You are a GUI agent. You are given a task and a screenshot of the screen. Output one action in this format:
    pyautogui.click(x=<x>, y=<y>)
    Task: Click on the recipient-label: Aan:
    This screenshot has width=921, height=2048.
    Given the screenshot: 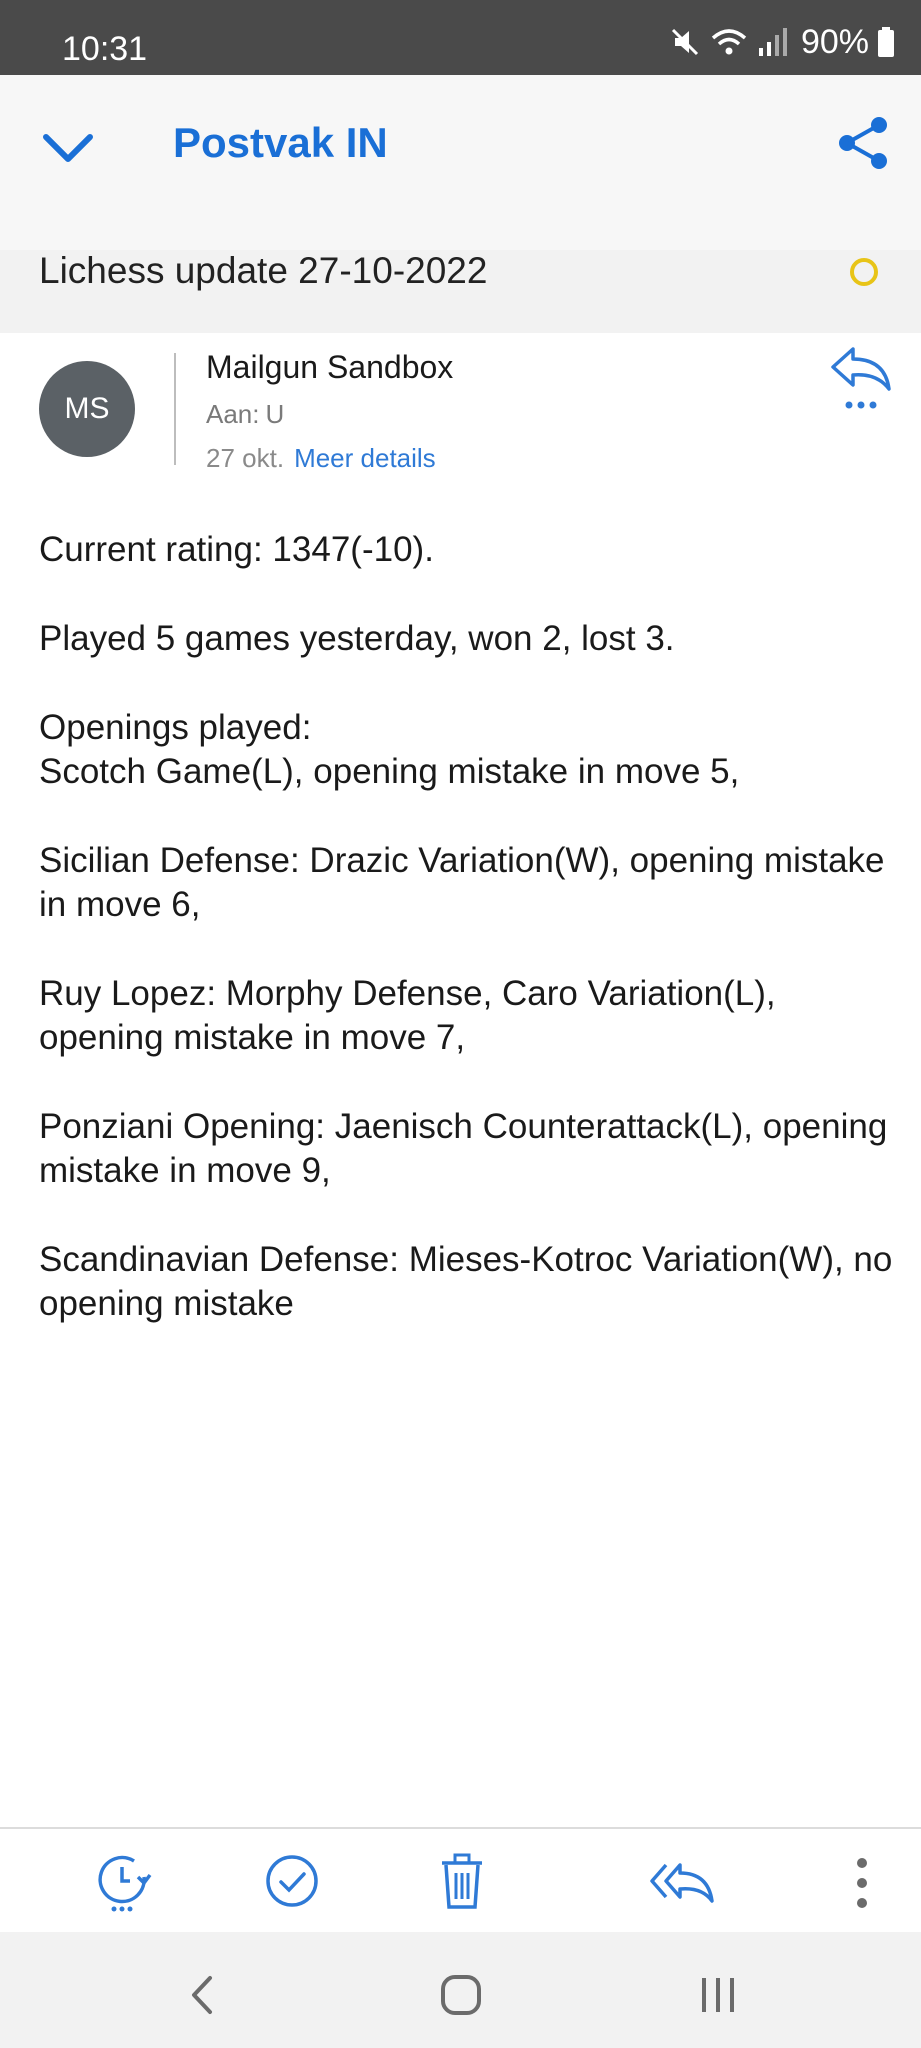 What is the action you would take?
    pyautogui.click(x=233, y=414)
    